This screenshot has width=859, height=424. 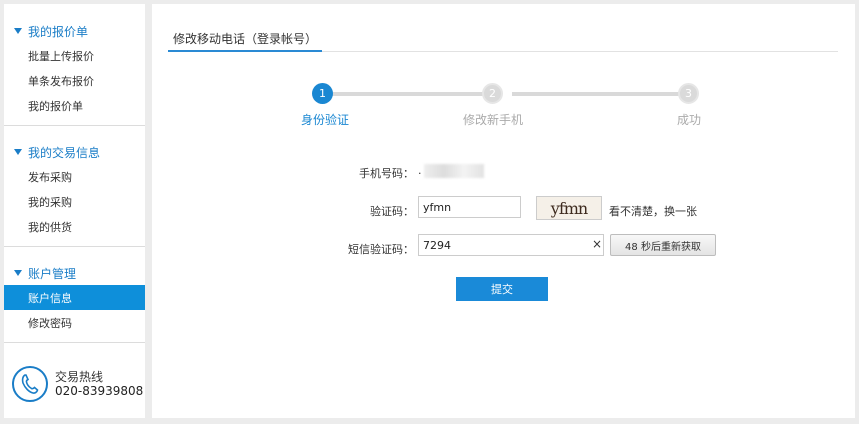 I want to click on clear-icon: ×, so click(x=597, y=244).